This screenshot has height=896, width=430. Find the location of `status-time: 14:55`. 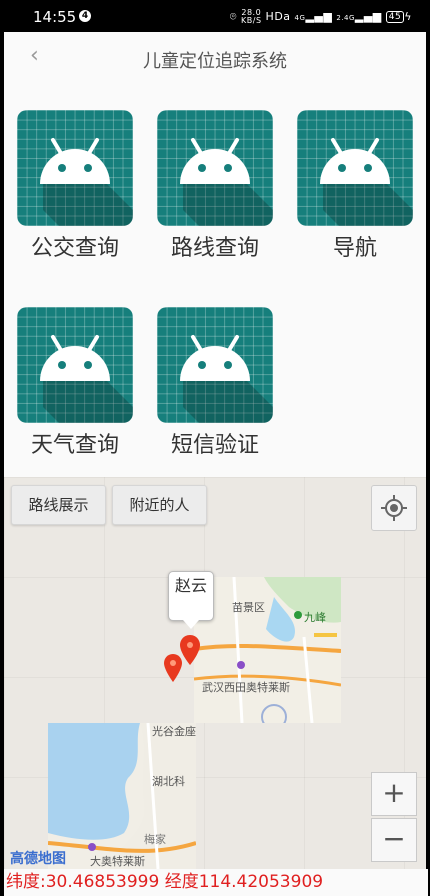

status-time: 14:55 is located at coordinates (55, 17).